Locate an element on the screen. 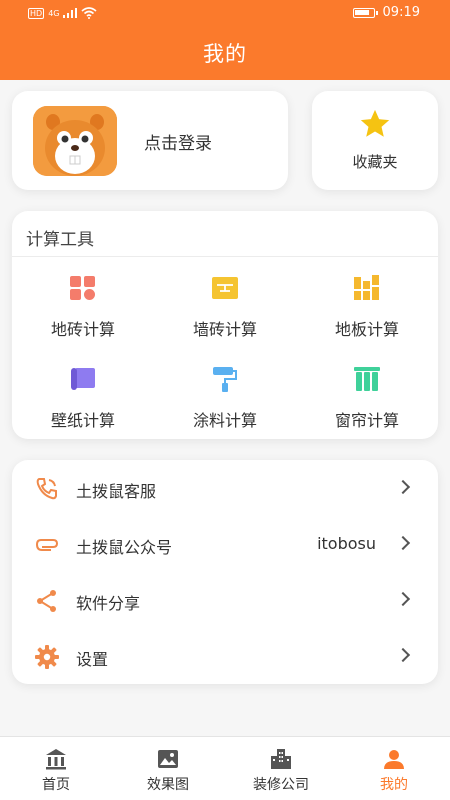  paint-roller-icon is located at coordinates (225, 379).